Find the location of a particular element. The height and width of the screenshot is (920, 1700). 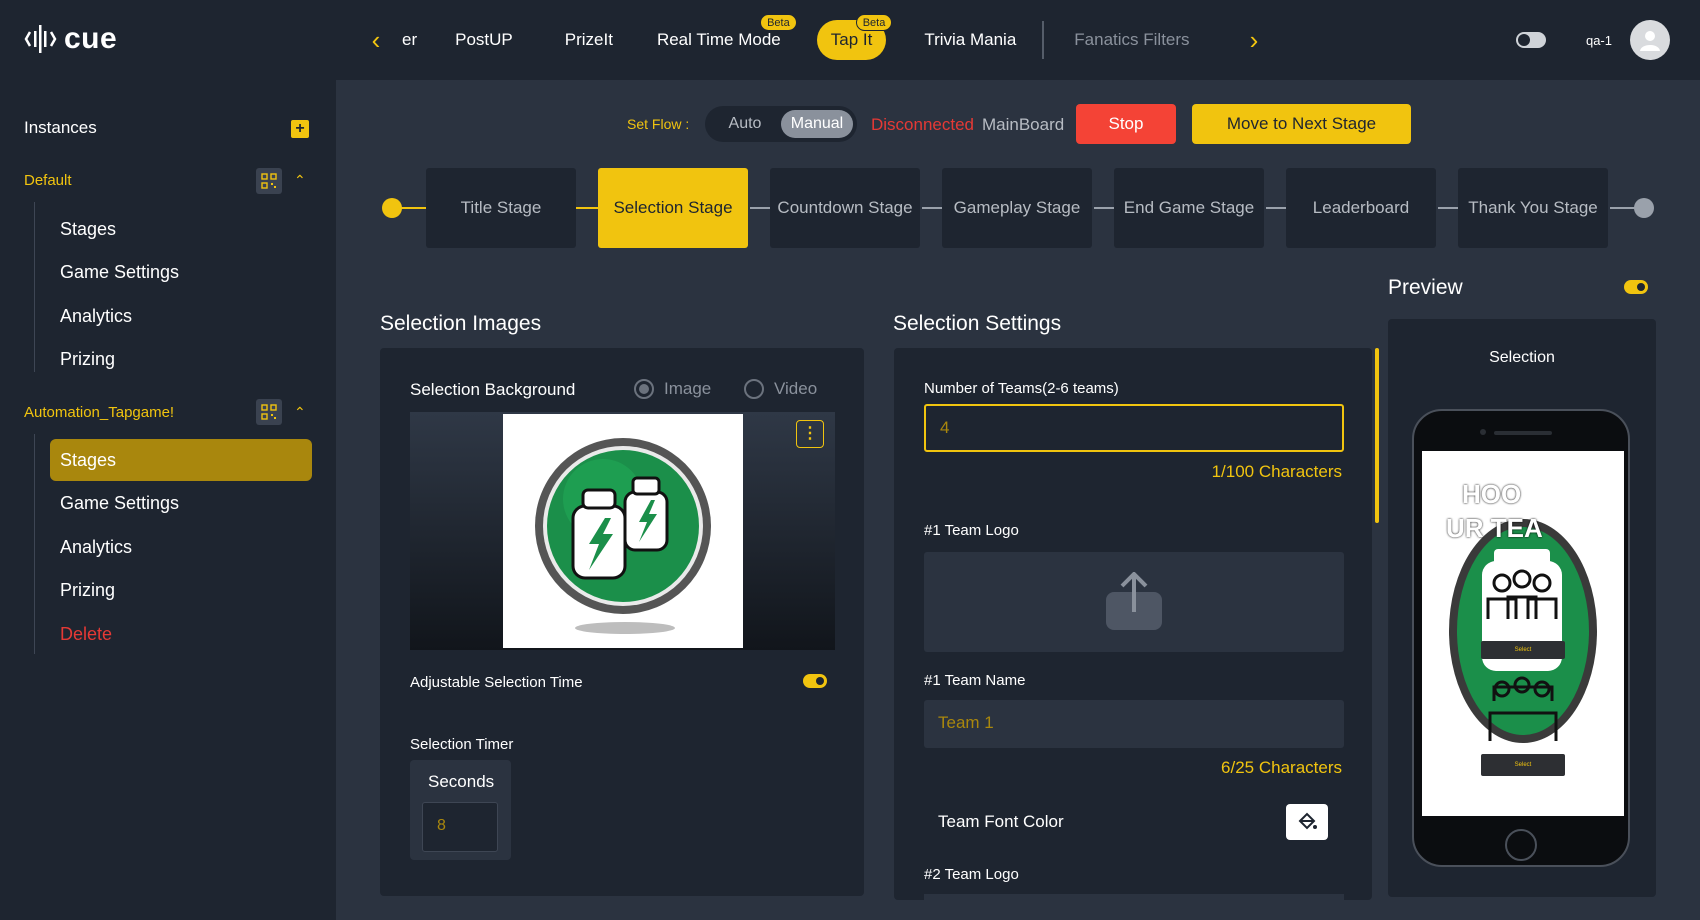

adjustable-time-toggle is located at coordinates (815, 681).